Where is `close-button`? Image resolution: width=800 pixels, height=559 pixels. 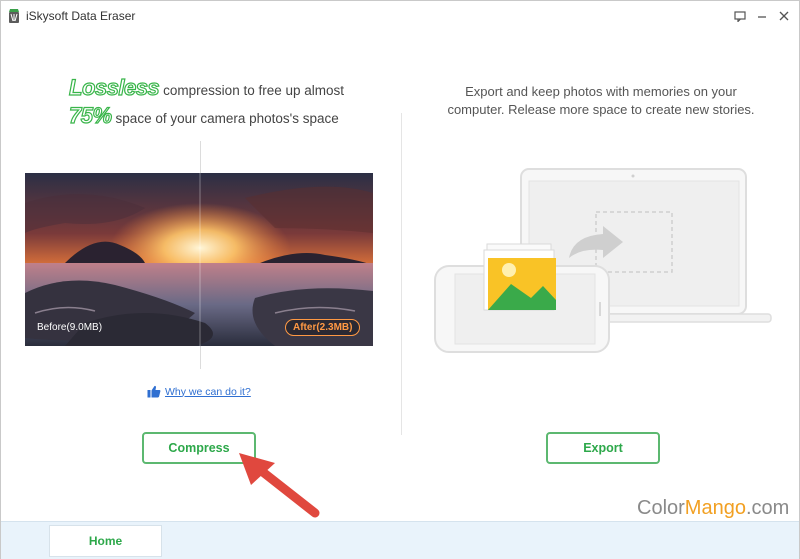 close-button is located at coordinates (784, 16).